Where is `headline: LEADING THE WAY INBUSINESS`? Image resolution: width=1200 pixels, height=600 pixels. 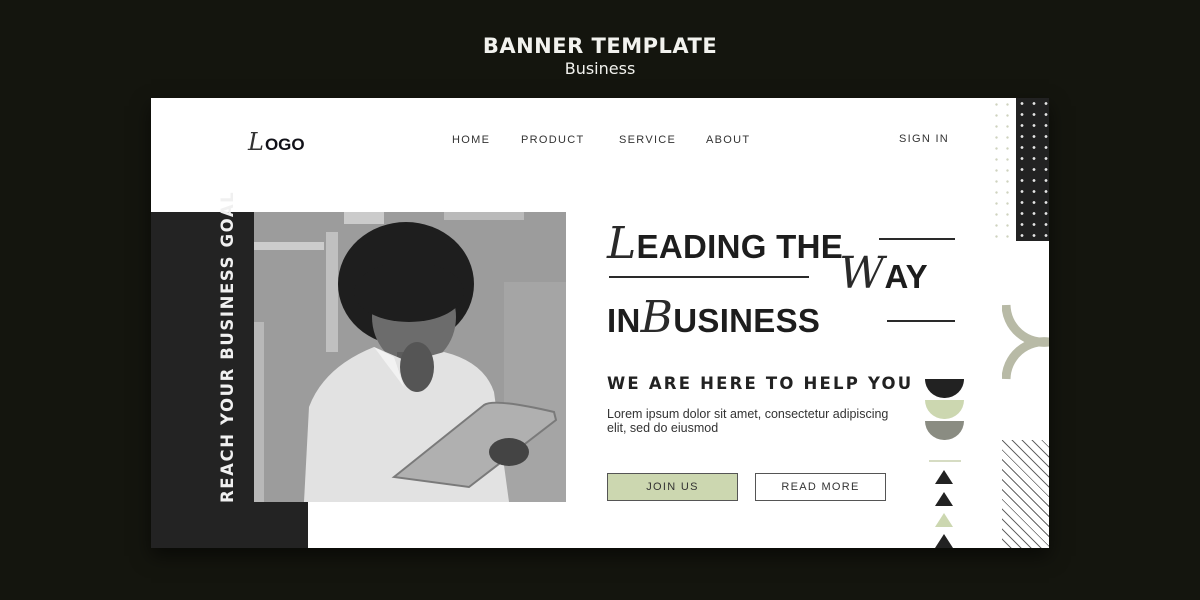
headline: LEADING THE WAY INBUSINESS is located at coordinates (782, 279).